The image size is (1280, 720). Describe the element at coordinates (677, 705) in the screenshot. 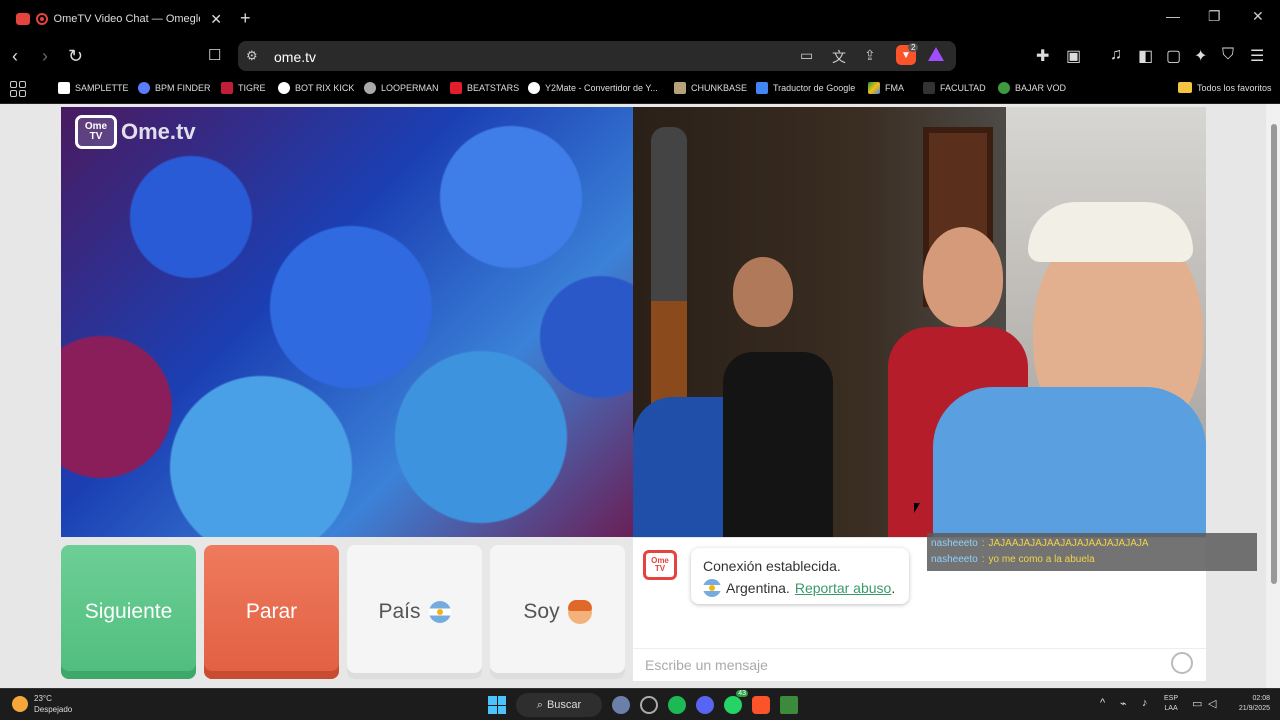

I see `spotify-icon` at that location.